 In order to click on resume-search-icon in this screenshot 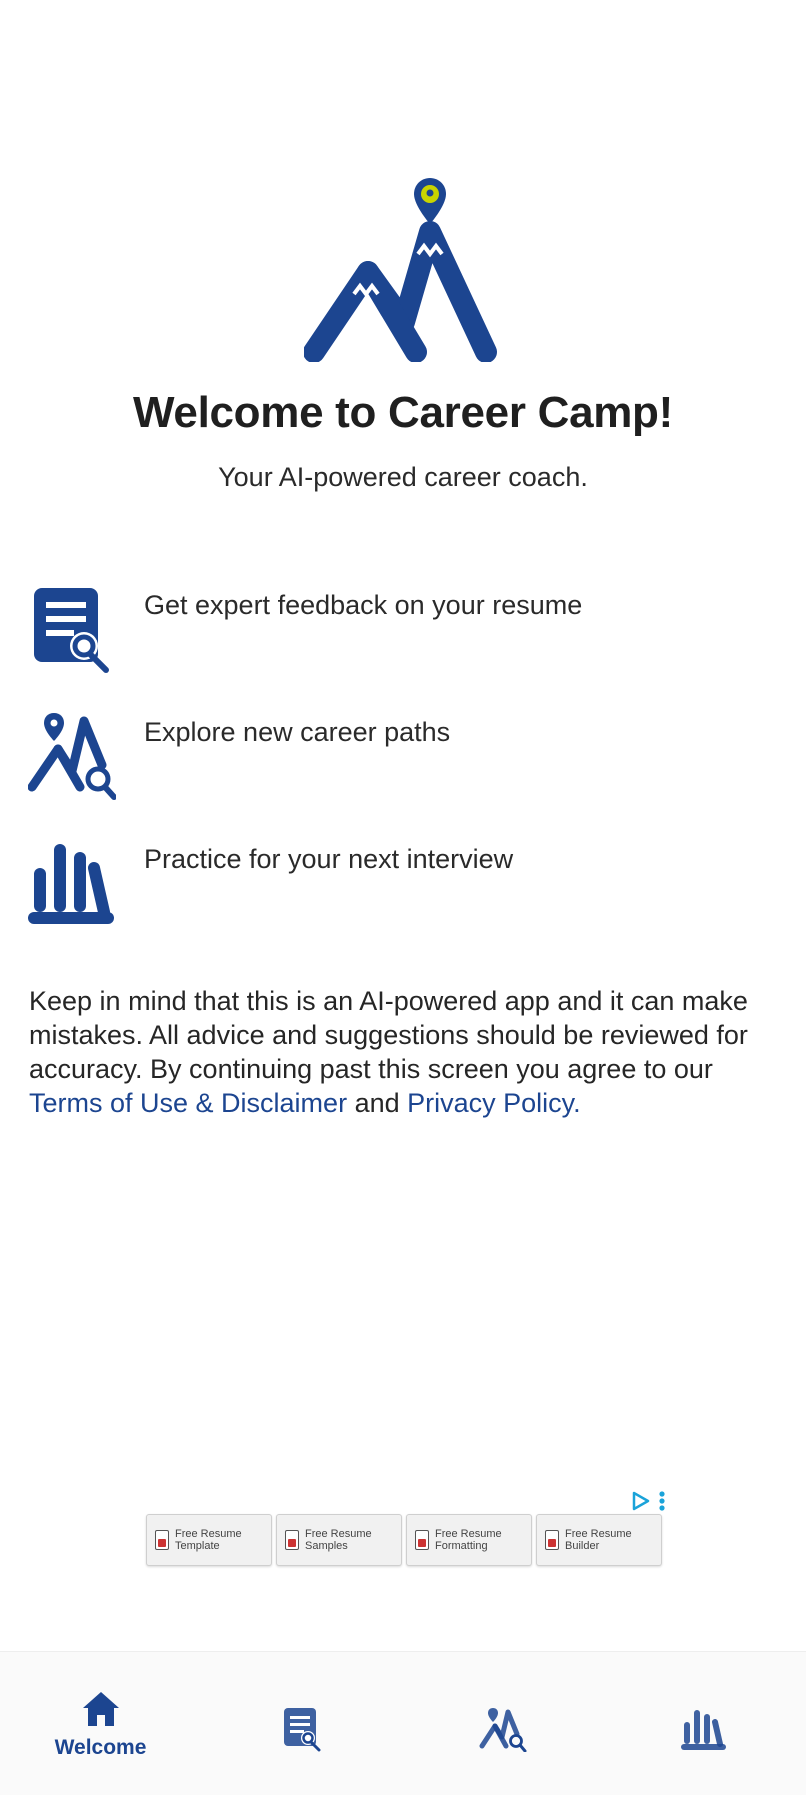, I will do `click(71, 630)`.